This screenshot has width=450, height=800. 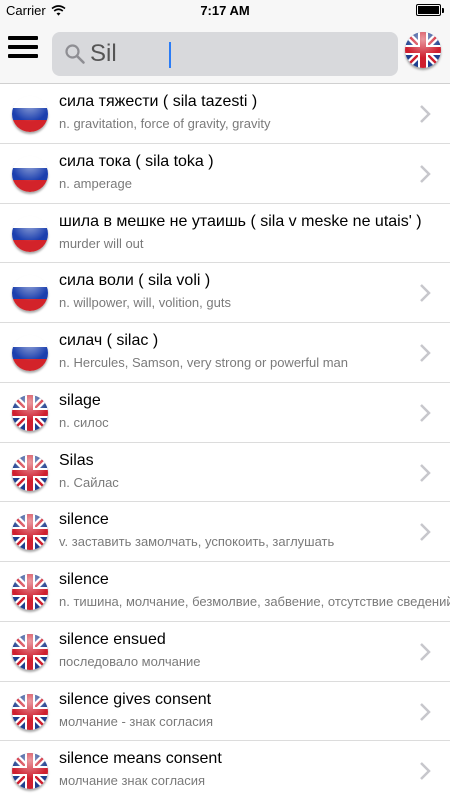 I want to click on nav-bar, so click(x=225, y=53).